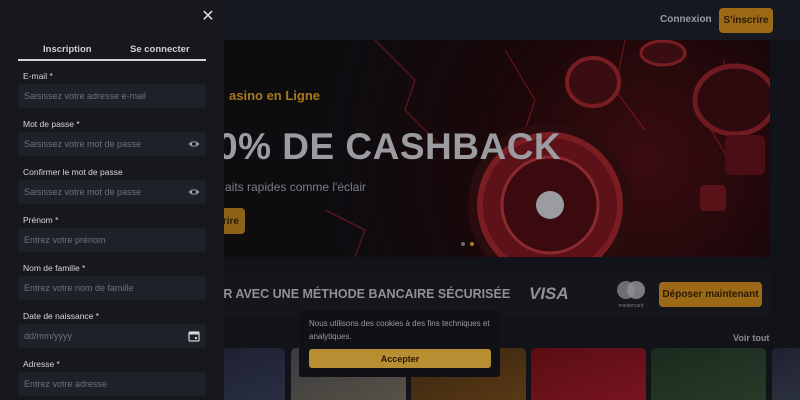 This screenshot has height=400, width=800. What do you see at coordinates (686, 19) in the screenshot?
I see `login-link: Connexion` at bounding box center [686, 19].